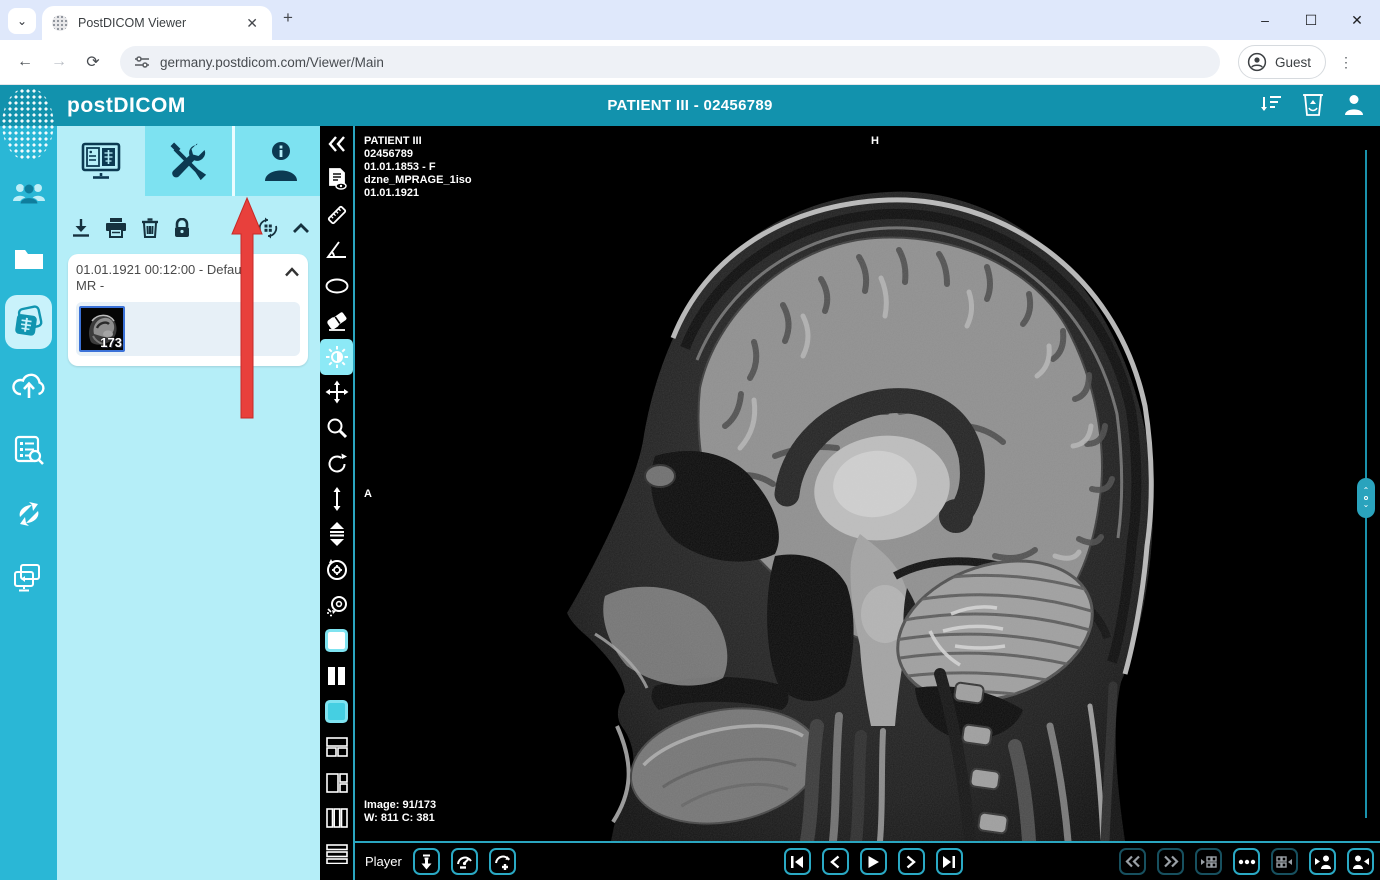  What do you see at coordinates (1366, 498) in the screenshot?
I see `slice-scrollbar-thumb: ⌃ ⌄` at bounding box center [1366, 498].